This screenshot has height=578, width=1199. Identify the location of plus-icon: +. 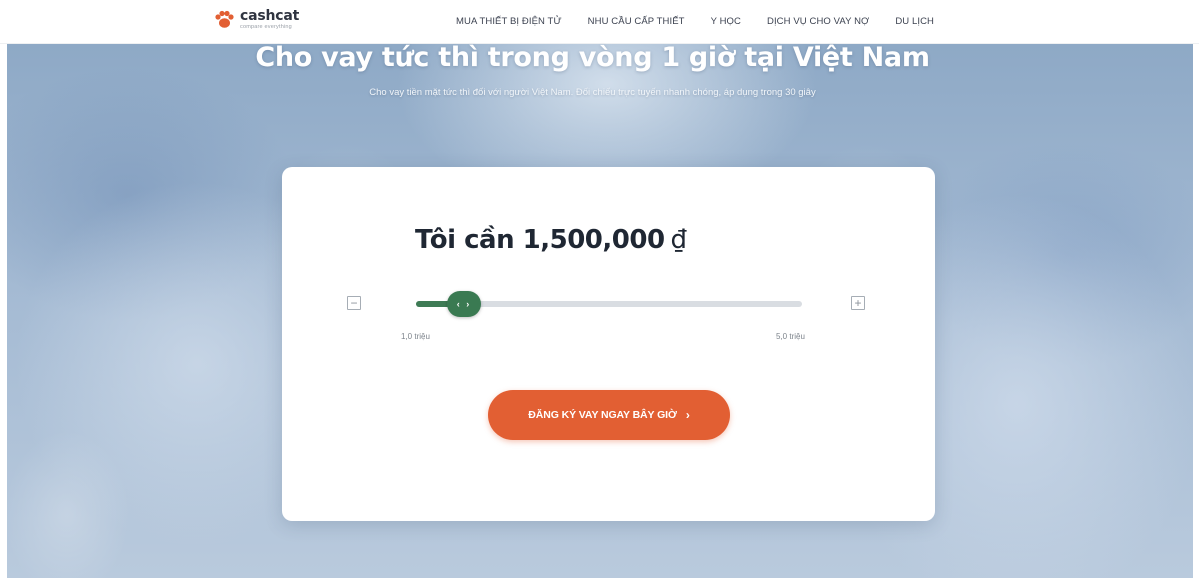
(858, 303).